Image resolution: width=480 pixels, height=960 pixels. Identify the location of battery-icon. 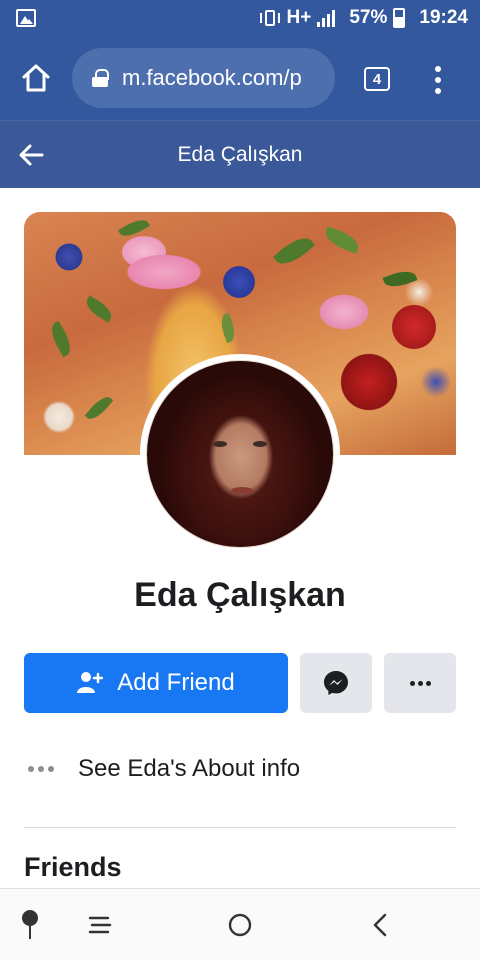
(399, 18).